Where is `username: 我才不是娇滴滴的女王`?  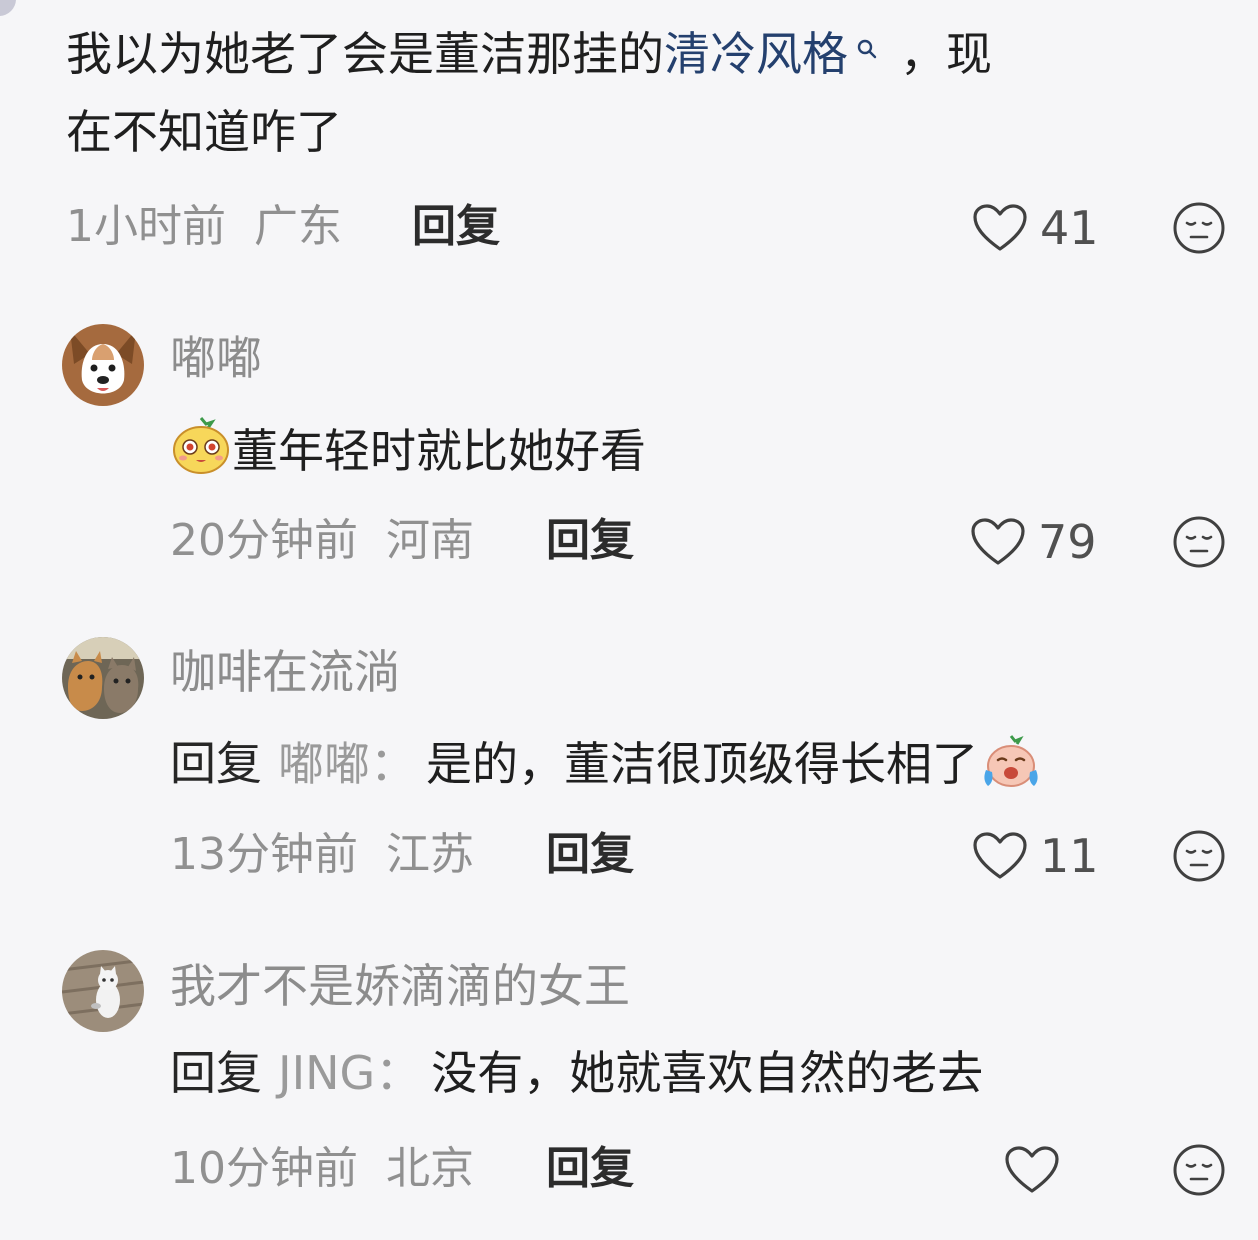 username: 我才不是娇滴滴的女王 is located at coordinates (400, 986).